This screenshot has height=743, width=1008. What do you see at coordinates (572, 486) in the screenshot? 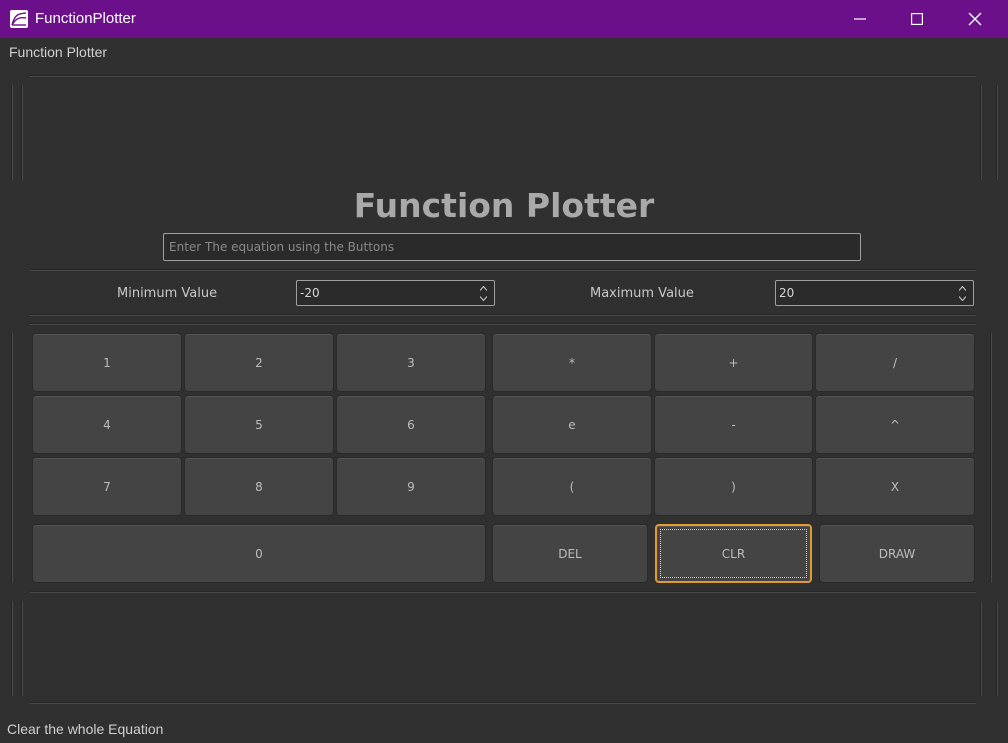
I see `open-paren-button: (` at bounding box center [572, 486].